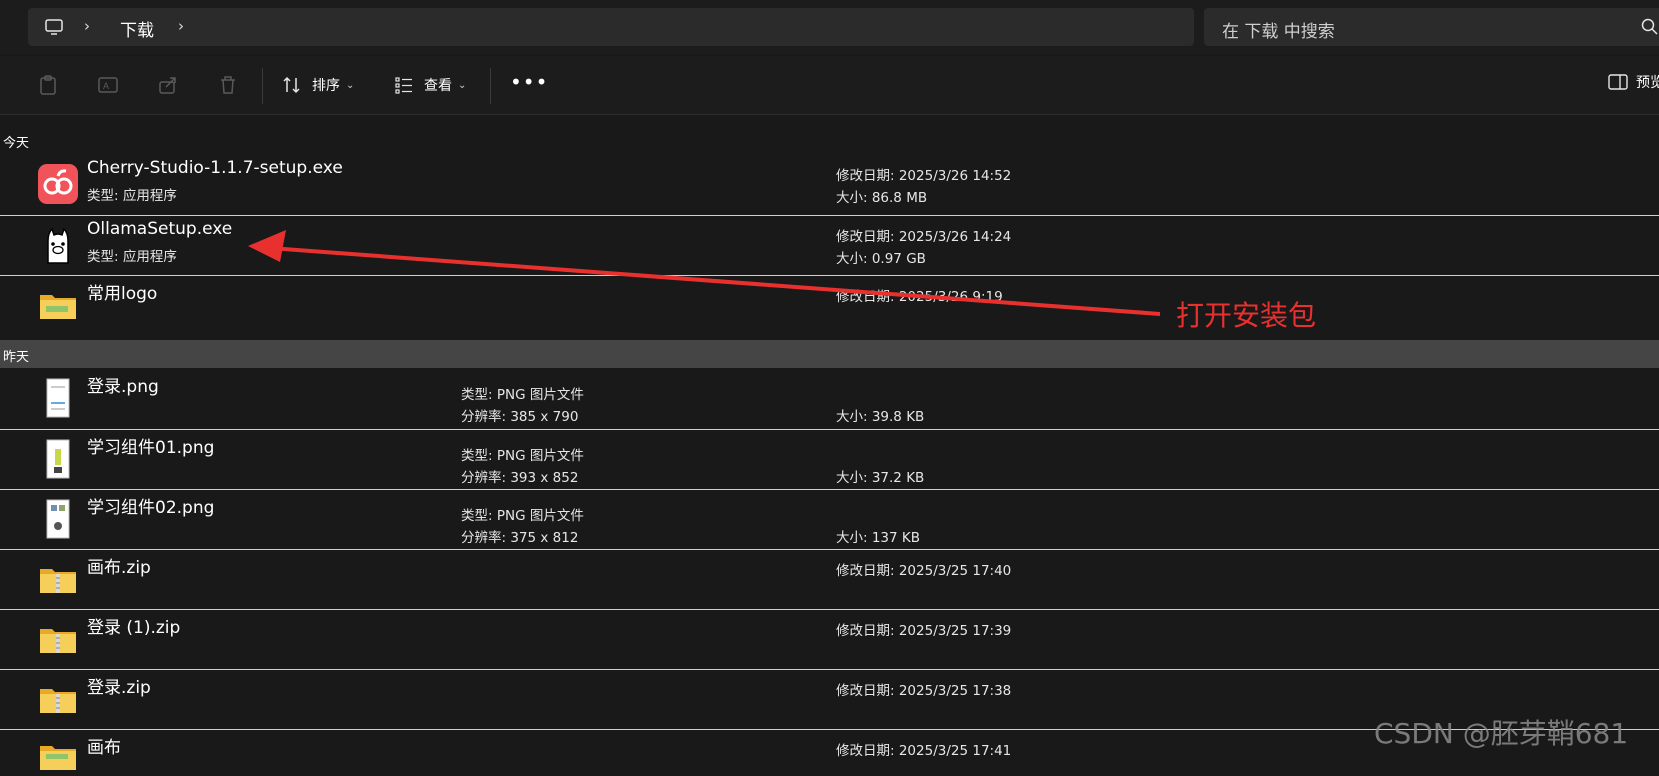 The image size is (1659, 776). Describe the element at coordinates (150, 505) in the screenshot. I see `file-name: 学习组件02.png` at that location.